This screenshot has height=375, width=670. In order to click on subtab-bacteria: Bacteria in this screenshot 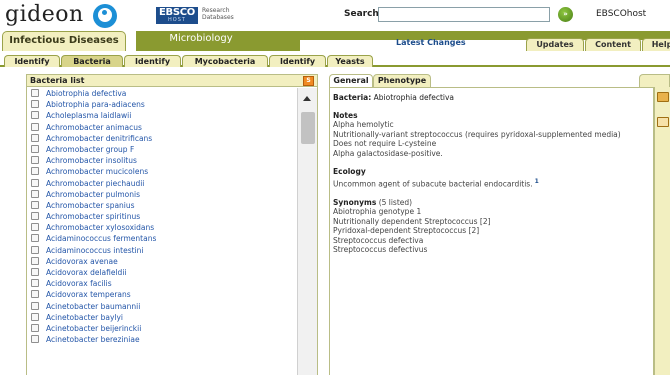, I will do `click(92, 61)`.